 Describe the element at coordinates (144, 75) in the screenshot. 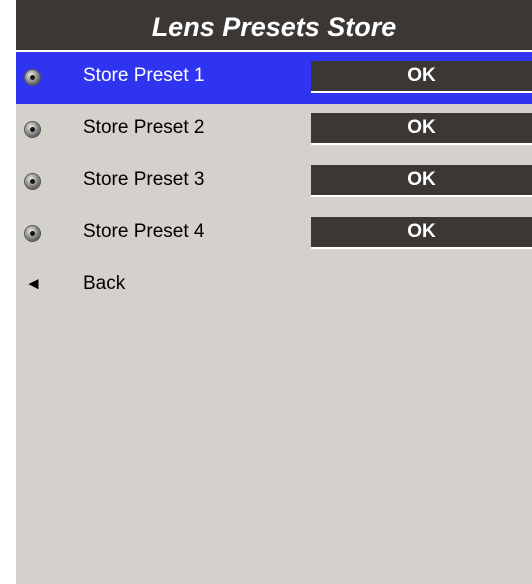

I see `menu-item-label: Store Preset 1` at that location.